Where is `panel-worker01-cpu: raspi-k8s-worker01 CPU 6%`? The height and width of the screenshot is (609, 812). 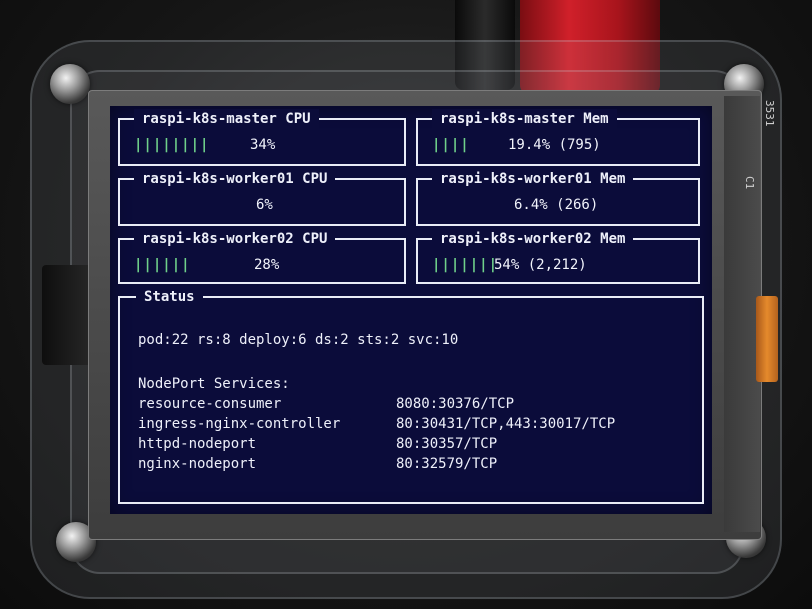 panel-worker01-cpu: raspi-k8s-worker01 CPU 6% is located at coordinates (262, 197).